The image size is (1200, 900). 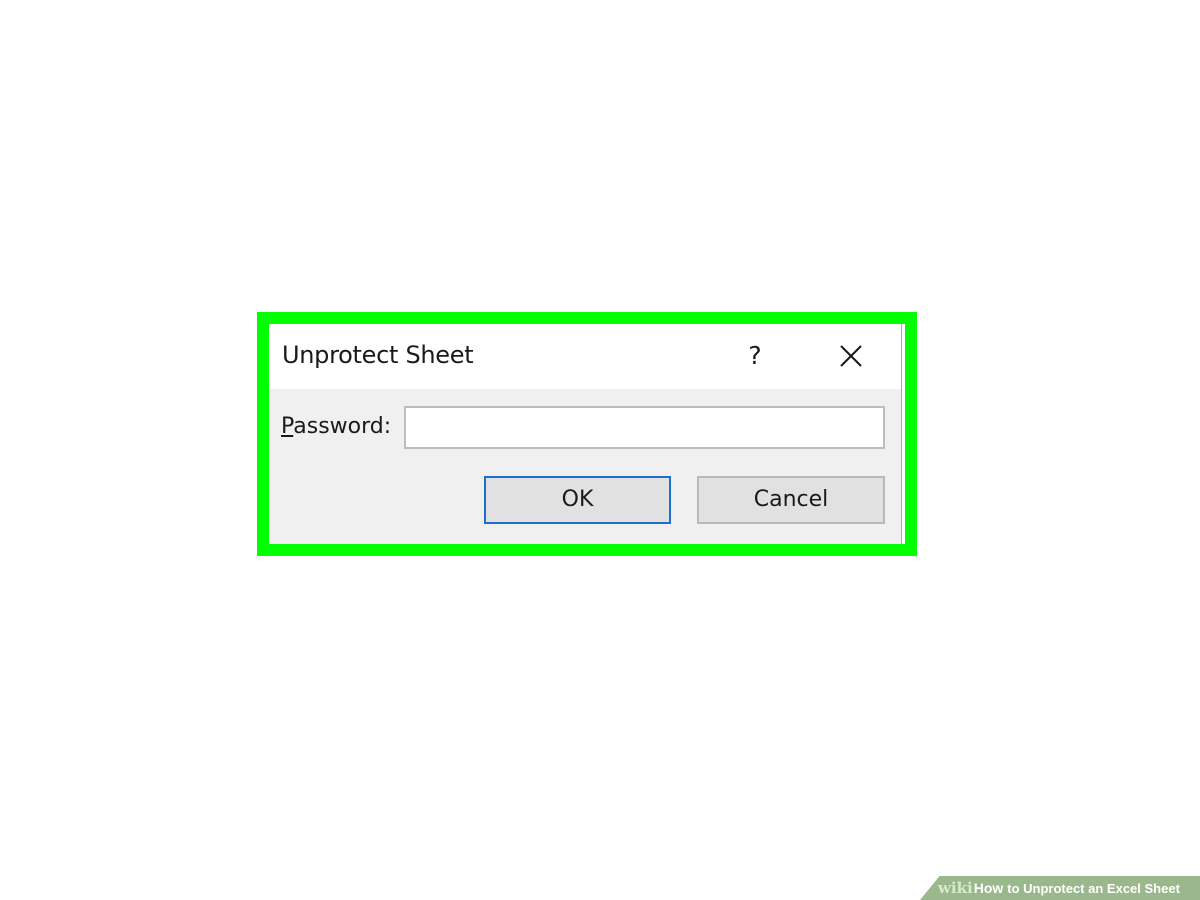 I want to click on password-label-accelerator: P, so click(x=287, y=426).